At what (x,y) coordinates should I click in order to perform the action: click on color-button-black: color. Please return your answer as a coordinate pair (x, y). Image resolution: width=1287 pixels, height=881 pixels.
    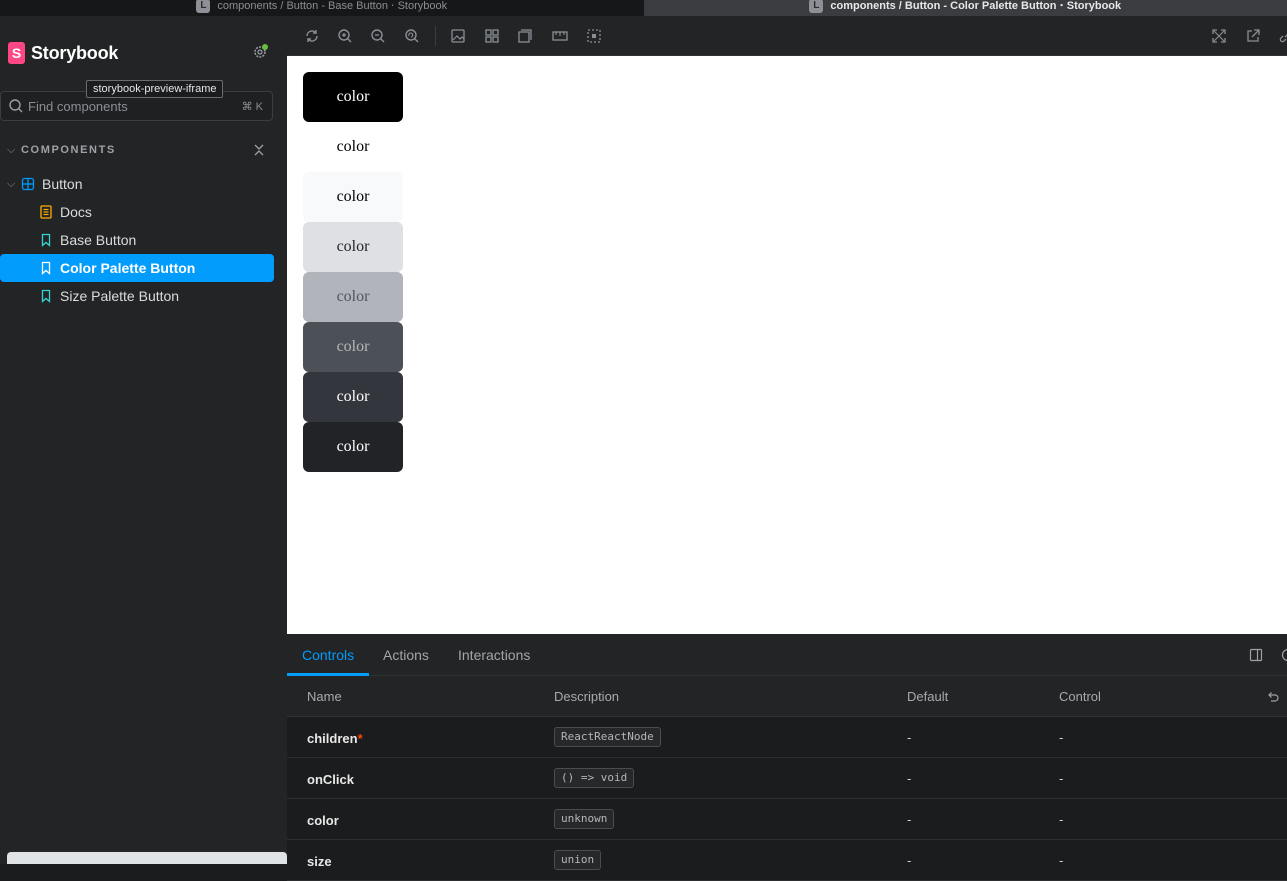
    Looking at the image, I should click on (353, 97).